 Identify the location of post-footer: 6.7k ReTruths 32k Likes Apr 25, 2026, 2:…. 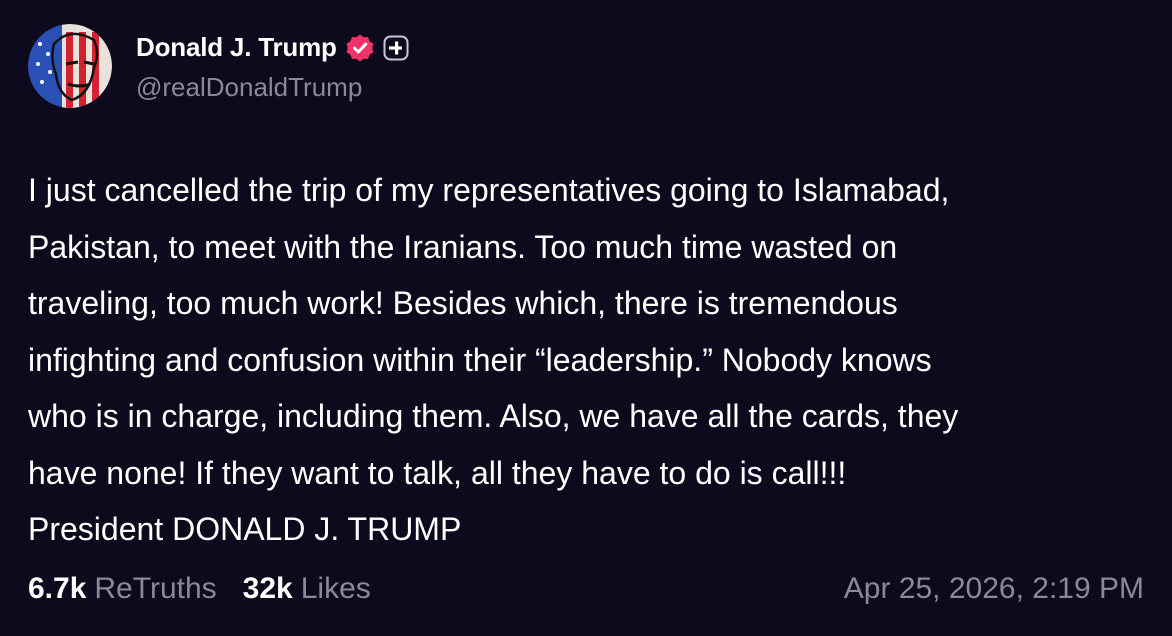
(586, 589).